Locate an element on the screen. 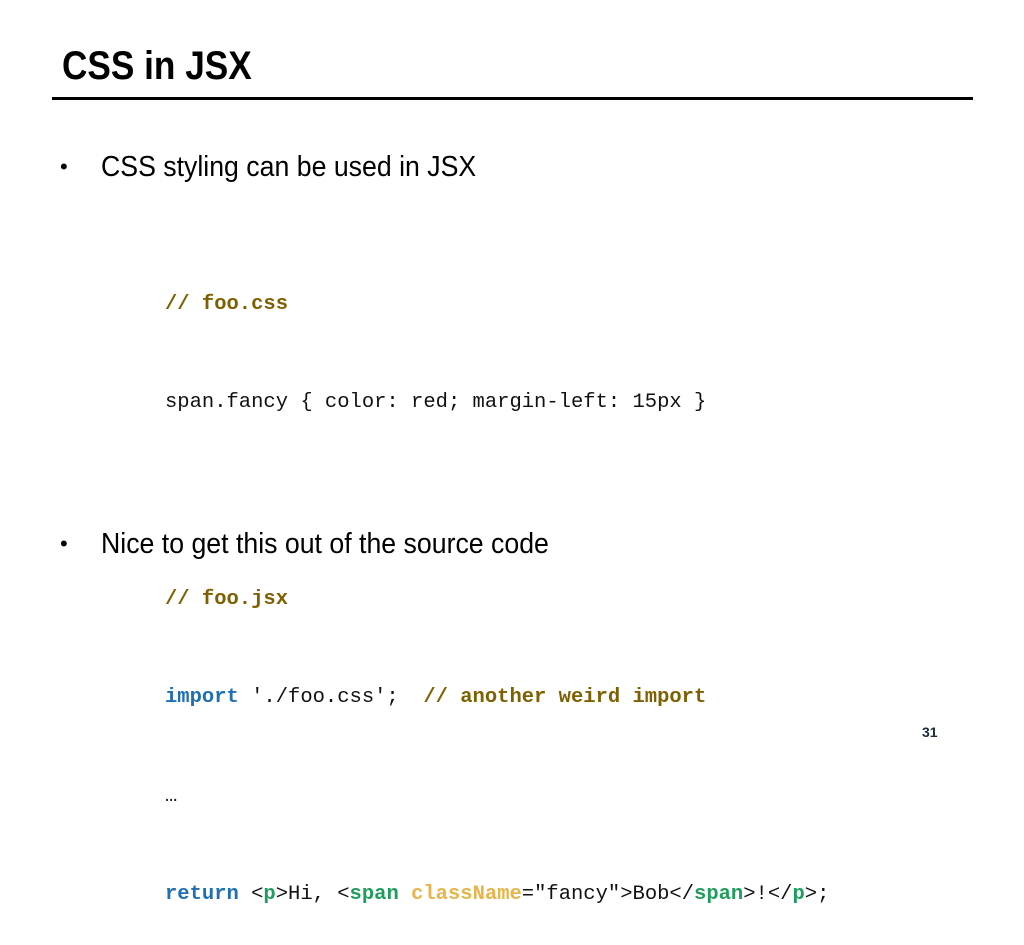 Image resolution: width=1024 pixels, height=945 pixels. bullet-text: Nice to get this out of the source code is located at coordinates (325, 544).